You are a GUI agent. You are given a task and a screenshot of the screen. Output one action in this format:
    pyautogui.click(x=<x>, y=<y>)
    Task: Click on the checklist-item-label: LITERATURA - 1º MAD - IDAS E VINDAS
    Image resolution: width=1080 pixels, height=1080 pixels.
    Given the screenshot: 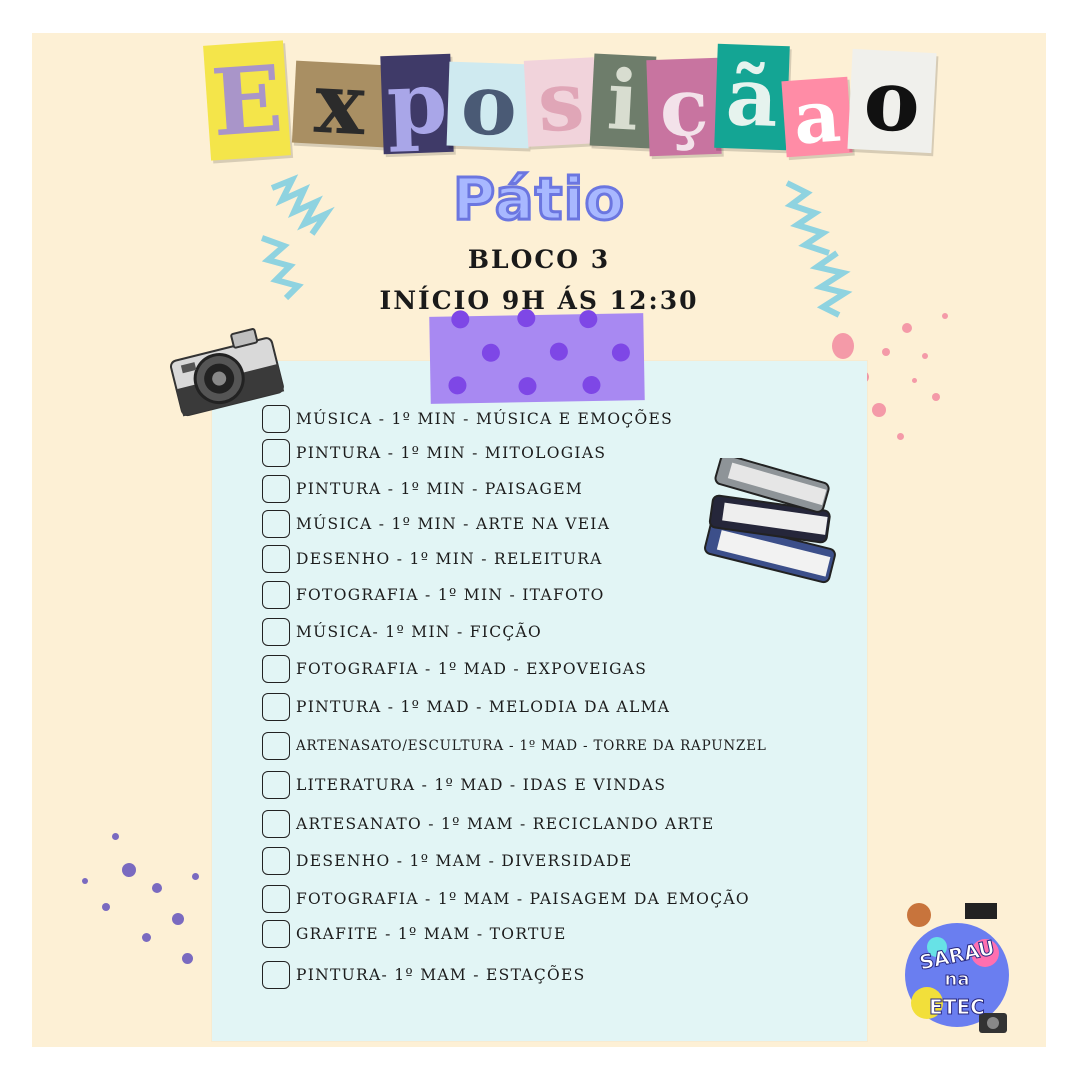 What is the action you would take?
    pyautogui.click(x=481, y=785)
    